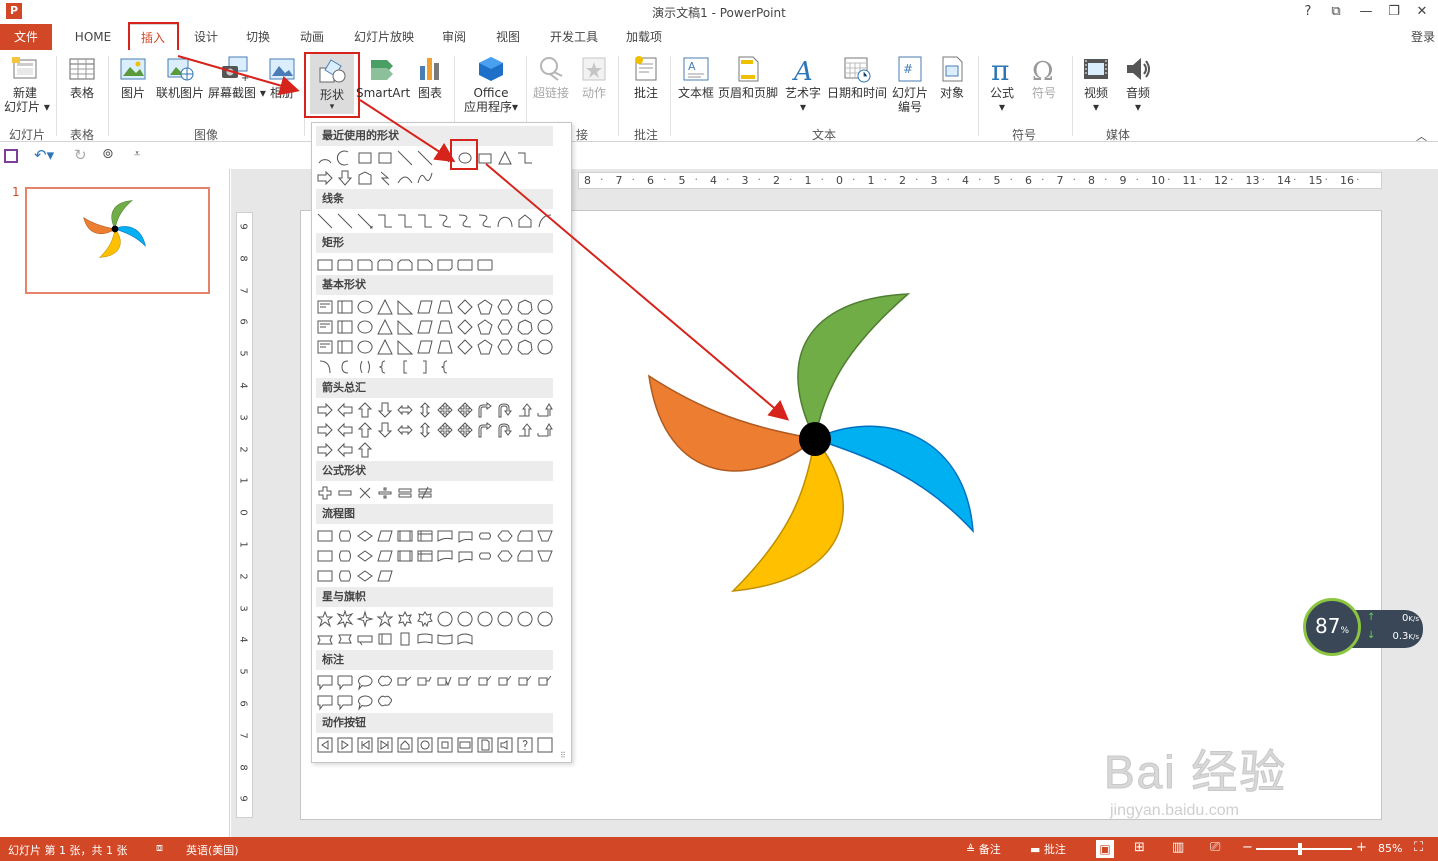 This screenshot has height=861, width=1438. What do you see at coordinates (1096, 84) in the screenshot?
I see `video-button: 视频 ▾` at bounding box center [1096, 84].